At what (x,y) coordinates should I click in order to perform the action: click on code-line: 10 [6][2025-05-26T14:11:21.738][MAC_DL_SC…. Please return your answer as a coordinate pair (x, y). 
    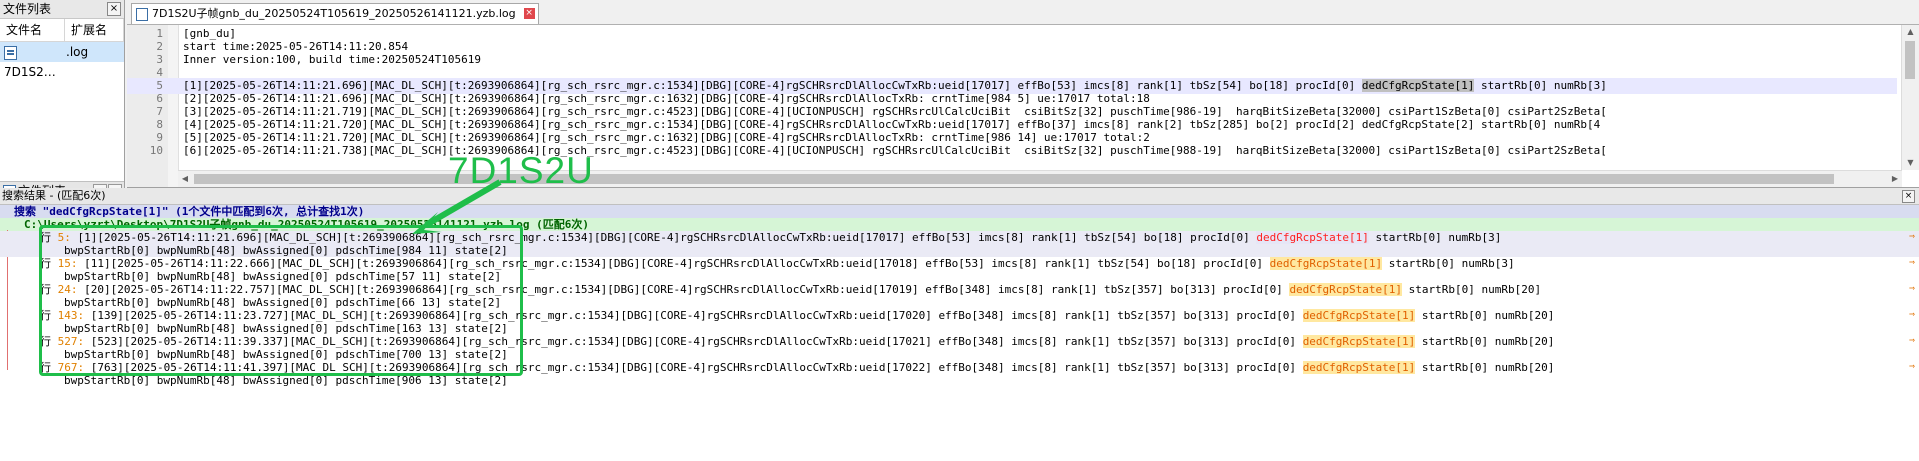
    Looking at the image, I should click on (1012, 151).